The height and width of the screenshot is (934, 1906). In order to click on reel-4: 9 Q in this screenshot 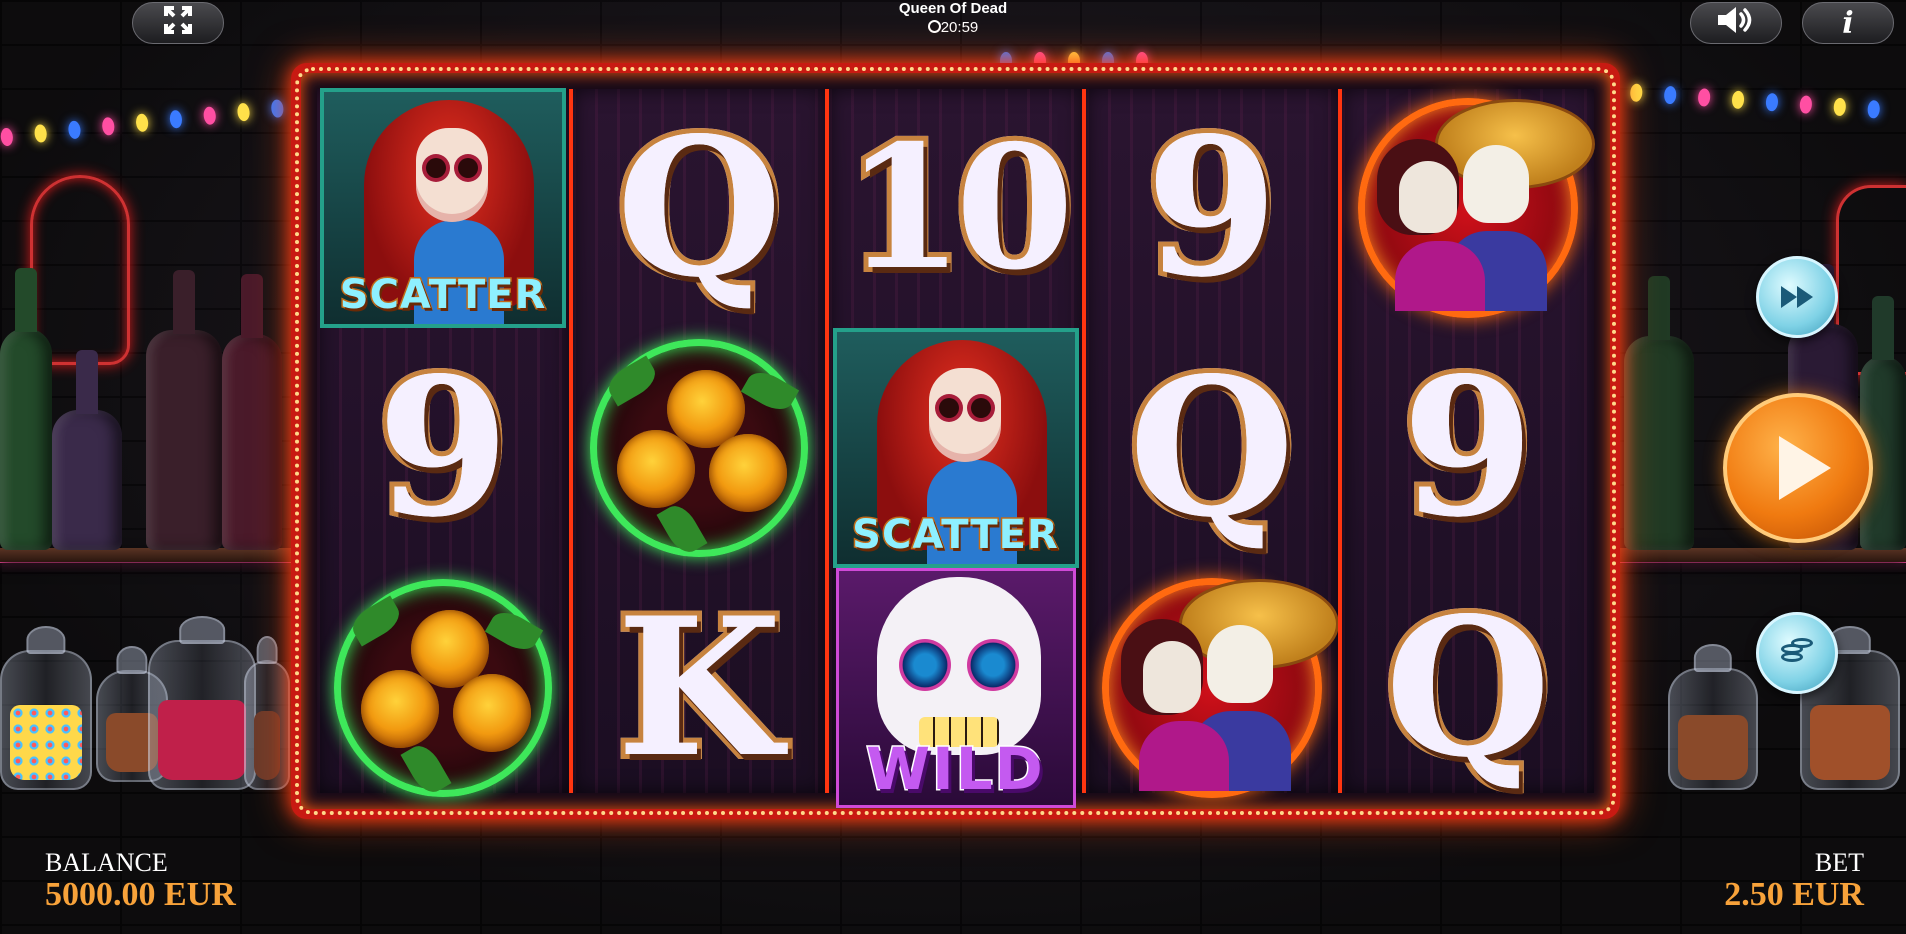, I will do `click(1210, 443)`.